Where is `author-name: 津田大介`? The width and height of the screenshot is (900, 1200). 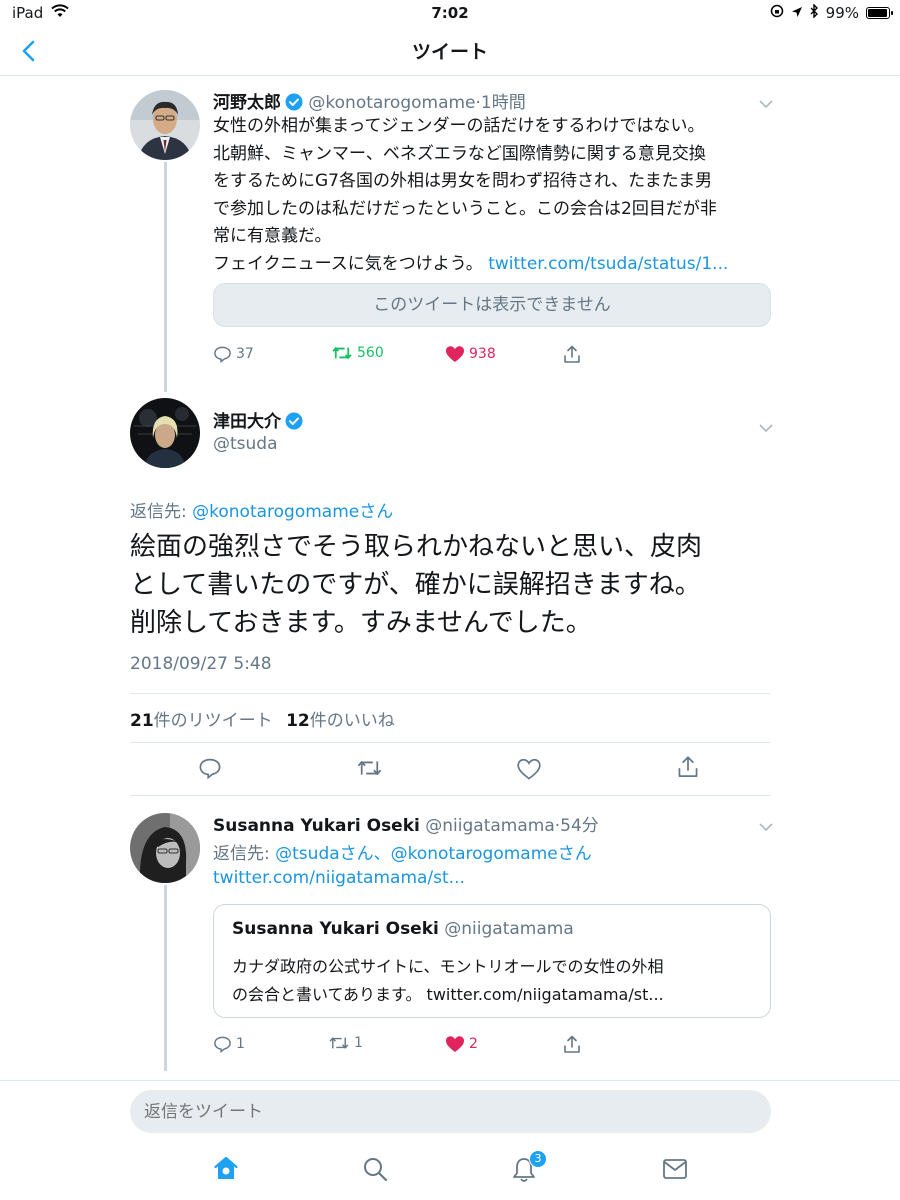
author-name: 津田大介 is located at coordinates (247, 422).